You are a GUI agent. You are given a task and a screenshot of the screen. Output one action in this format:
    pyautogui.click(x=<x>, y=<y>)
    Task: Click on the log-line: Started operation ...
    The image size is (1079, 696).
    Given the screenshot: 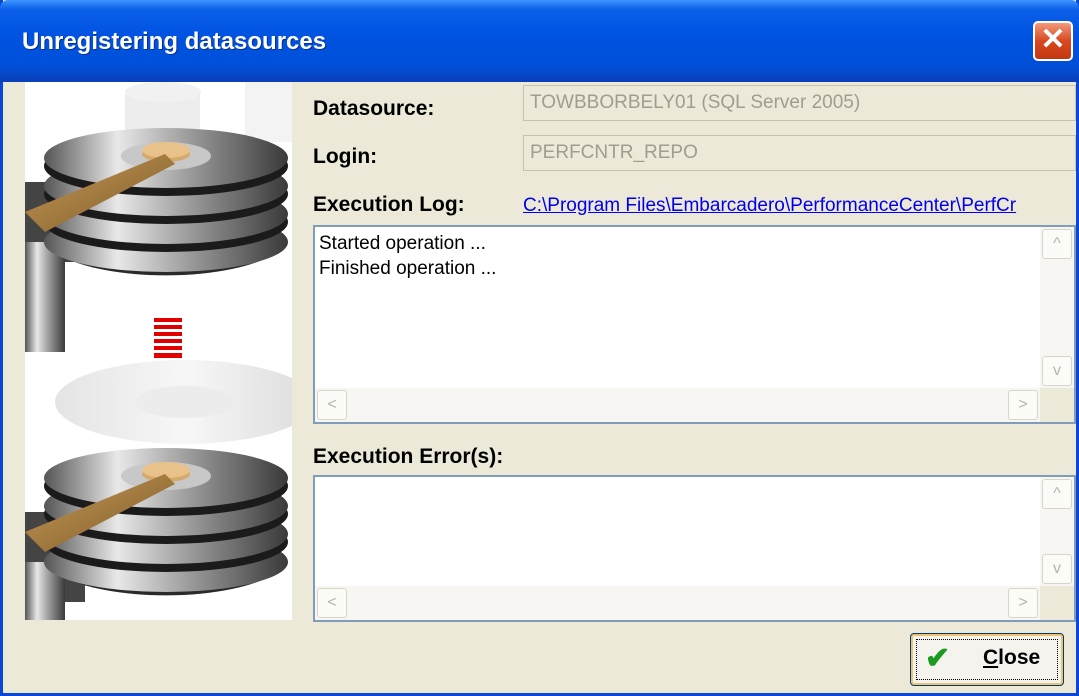 What is the action you would take?
    pyautogui.click(x=402, y=243)
    